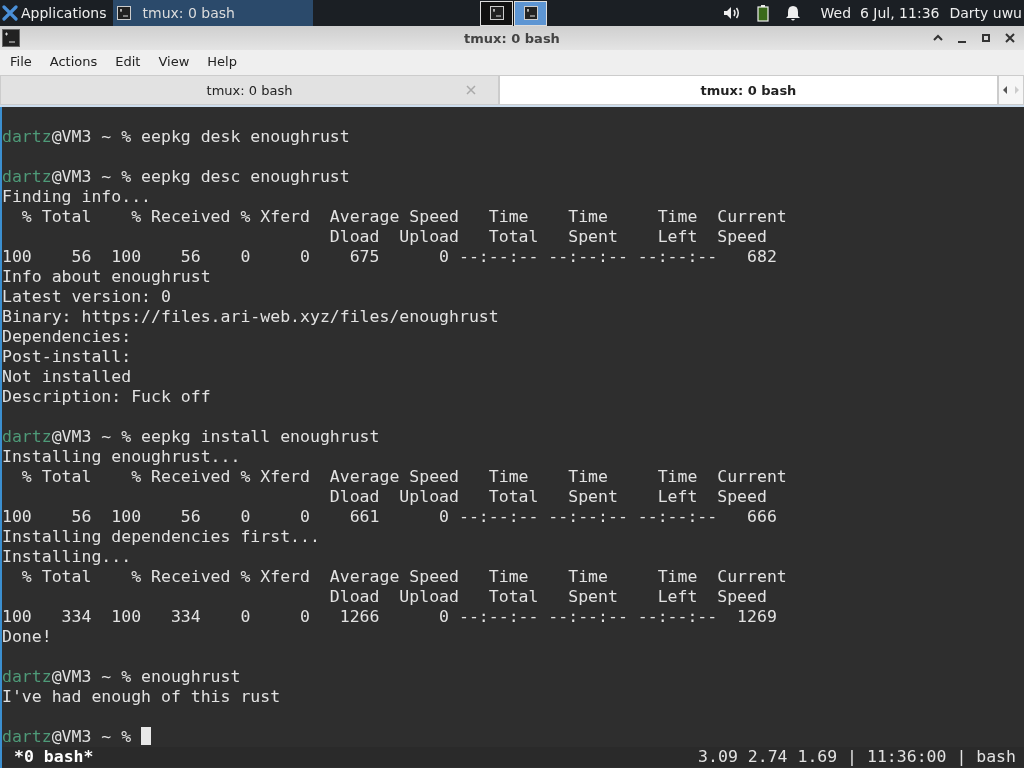  I want to click on output-line: Description: Fuck off, so click(107, 397).